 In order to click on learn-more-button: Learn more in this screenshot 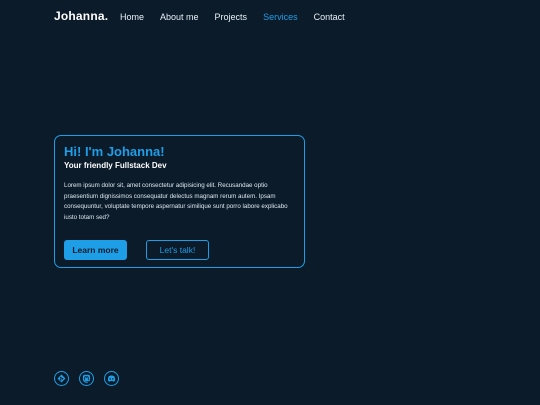, I will do `click(95, 250)`.